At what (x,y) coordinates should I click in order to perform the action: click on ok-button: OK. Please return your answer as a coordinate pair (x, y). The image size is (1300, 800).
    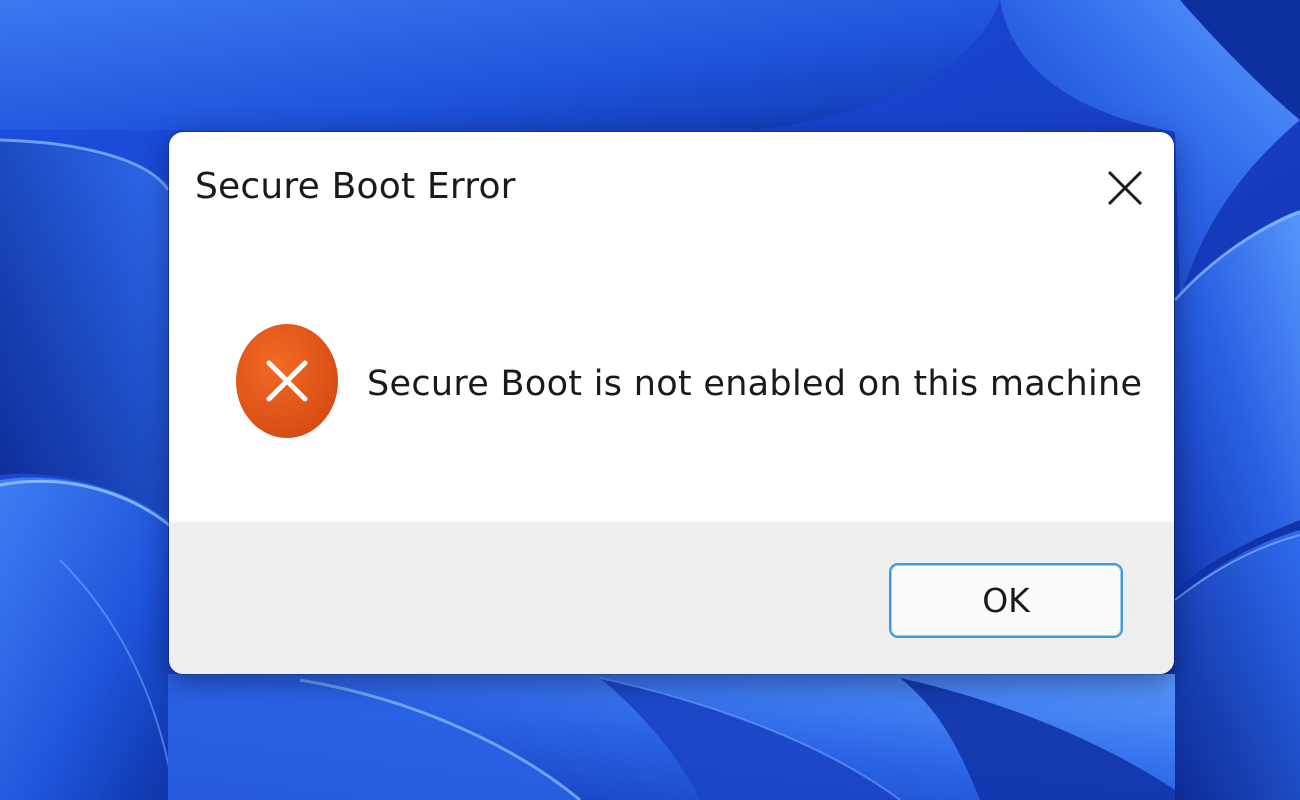
    Looking at the image, I should click on (1006, 600).